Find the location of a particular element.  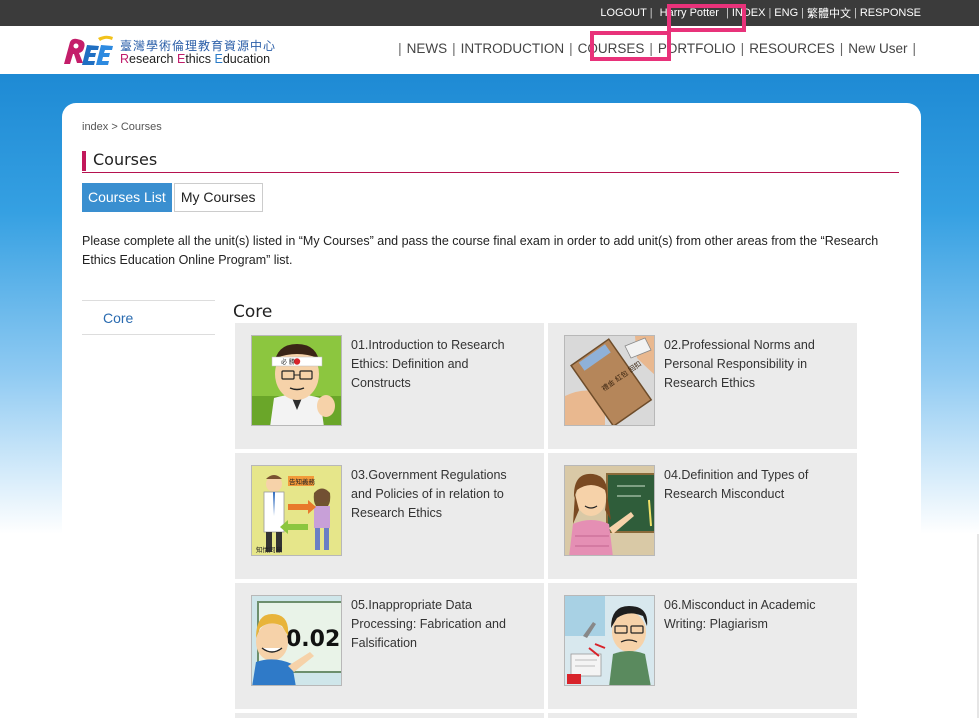

data-fabrication-icon: 0.02 is located at coordinates (296, 640).